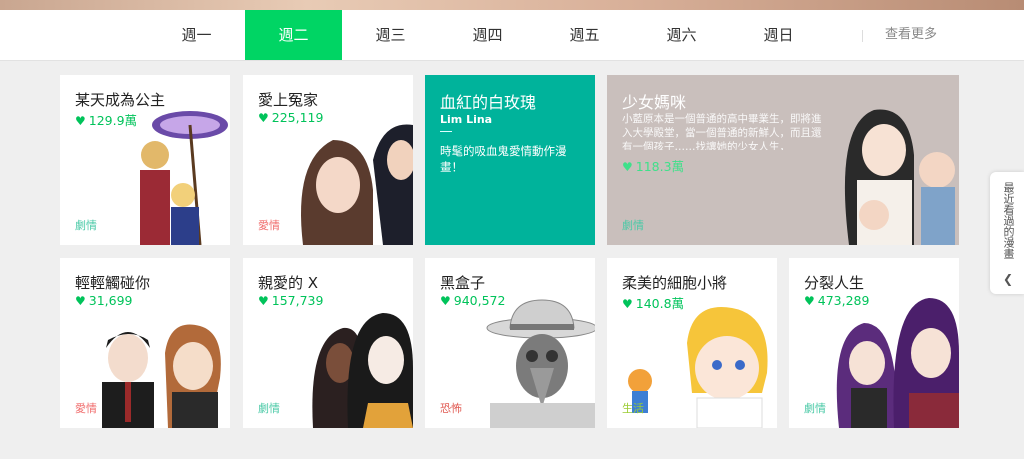  What do you see at coordinates (466, 119) in the screenshot?
I see `comic-author: Lim Lina` at bounding box center [466, 119].